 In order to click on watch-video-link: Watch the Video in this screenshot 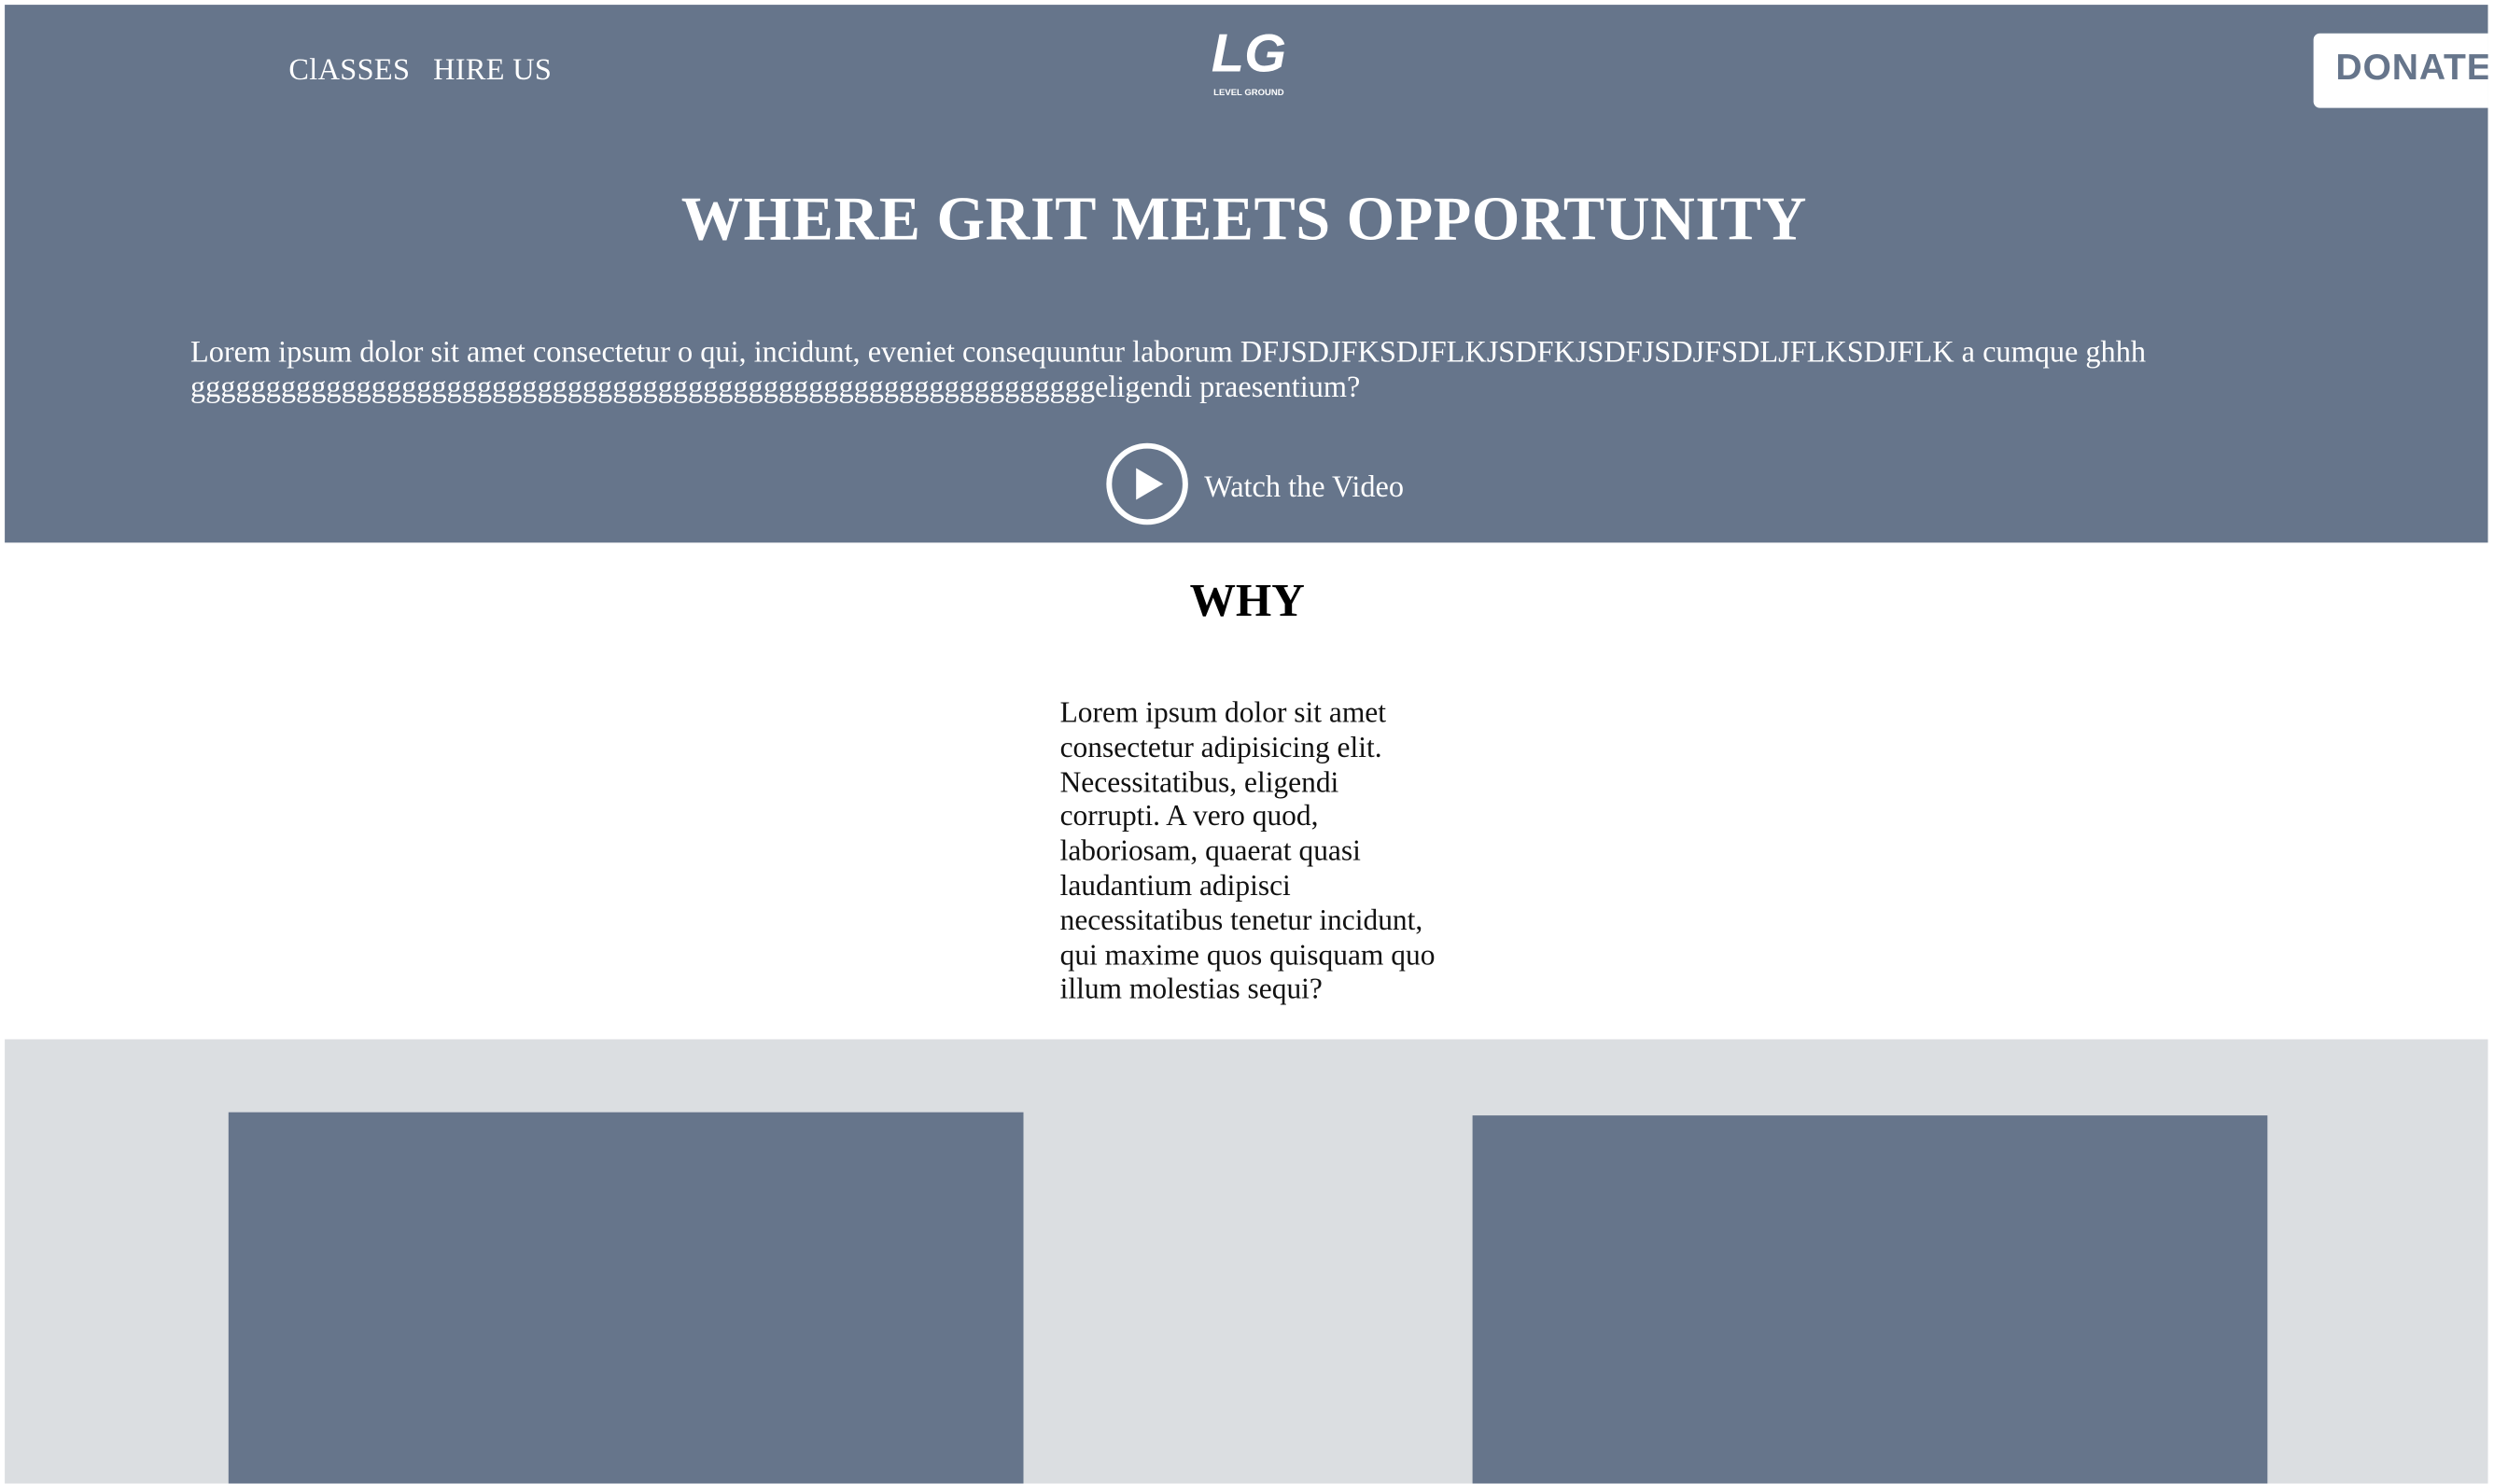, I will do `click(1304, 488)`.